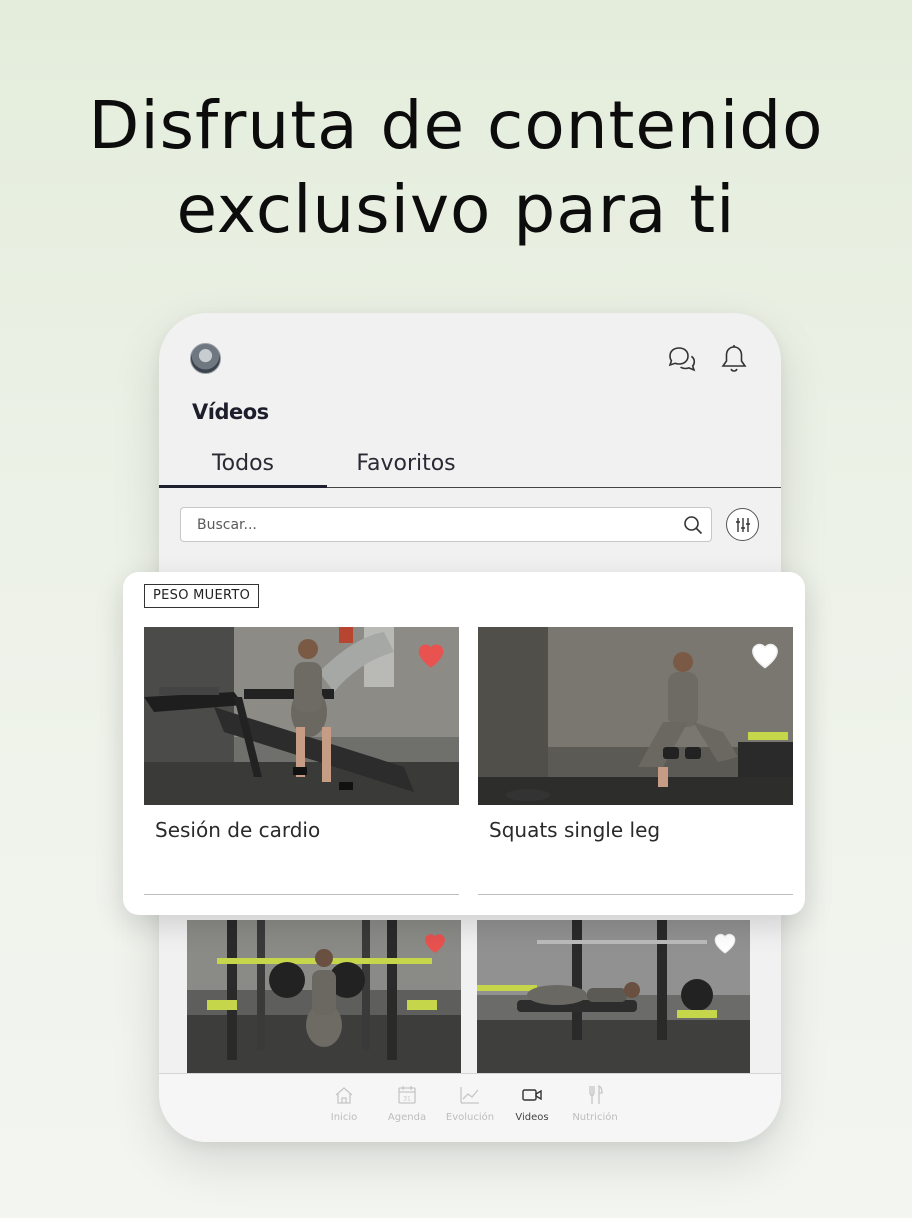 The width and height of the screenshot is (912, 1218). I want to click on tab-todos: Todos, so click(243, 468).